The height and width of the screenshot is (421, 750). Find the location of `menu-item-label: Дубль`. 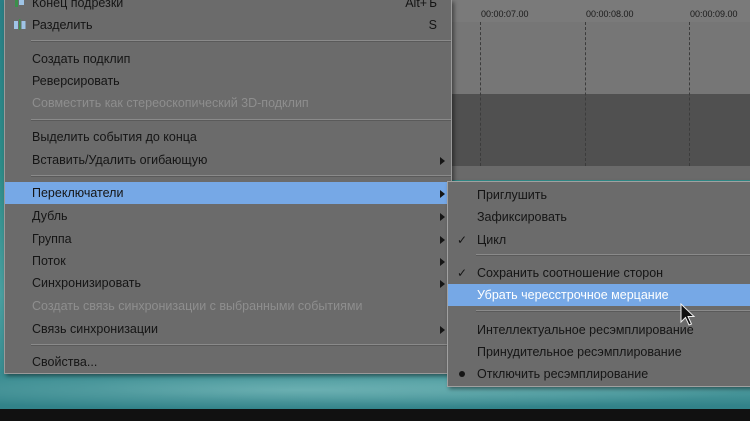

menu-item-label: Дубль is located at coordinates (50, 216).